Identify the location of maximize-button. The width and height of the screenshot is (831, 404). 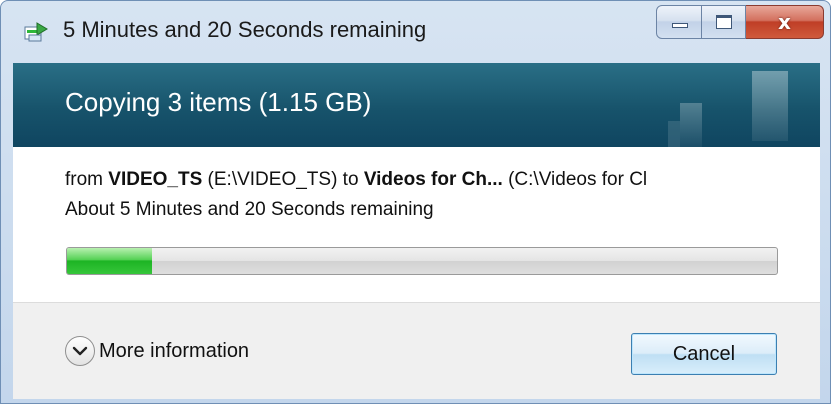
(724, 22).